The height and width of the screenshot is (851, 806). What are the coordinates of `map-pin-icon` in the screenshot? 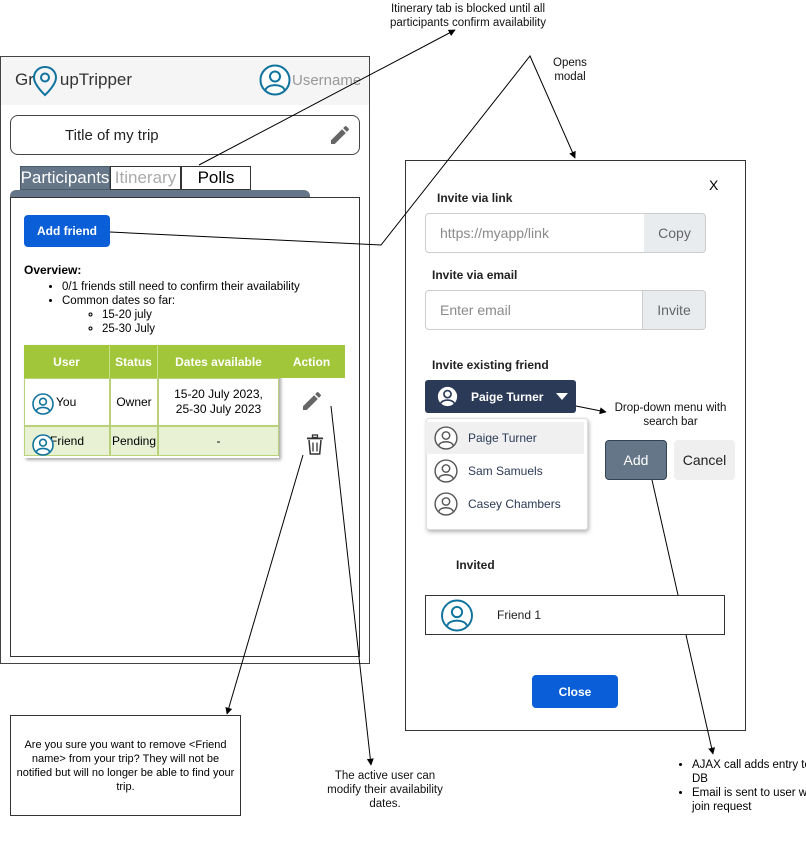 It's located at (45, 81).